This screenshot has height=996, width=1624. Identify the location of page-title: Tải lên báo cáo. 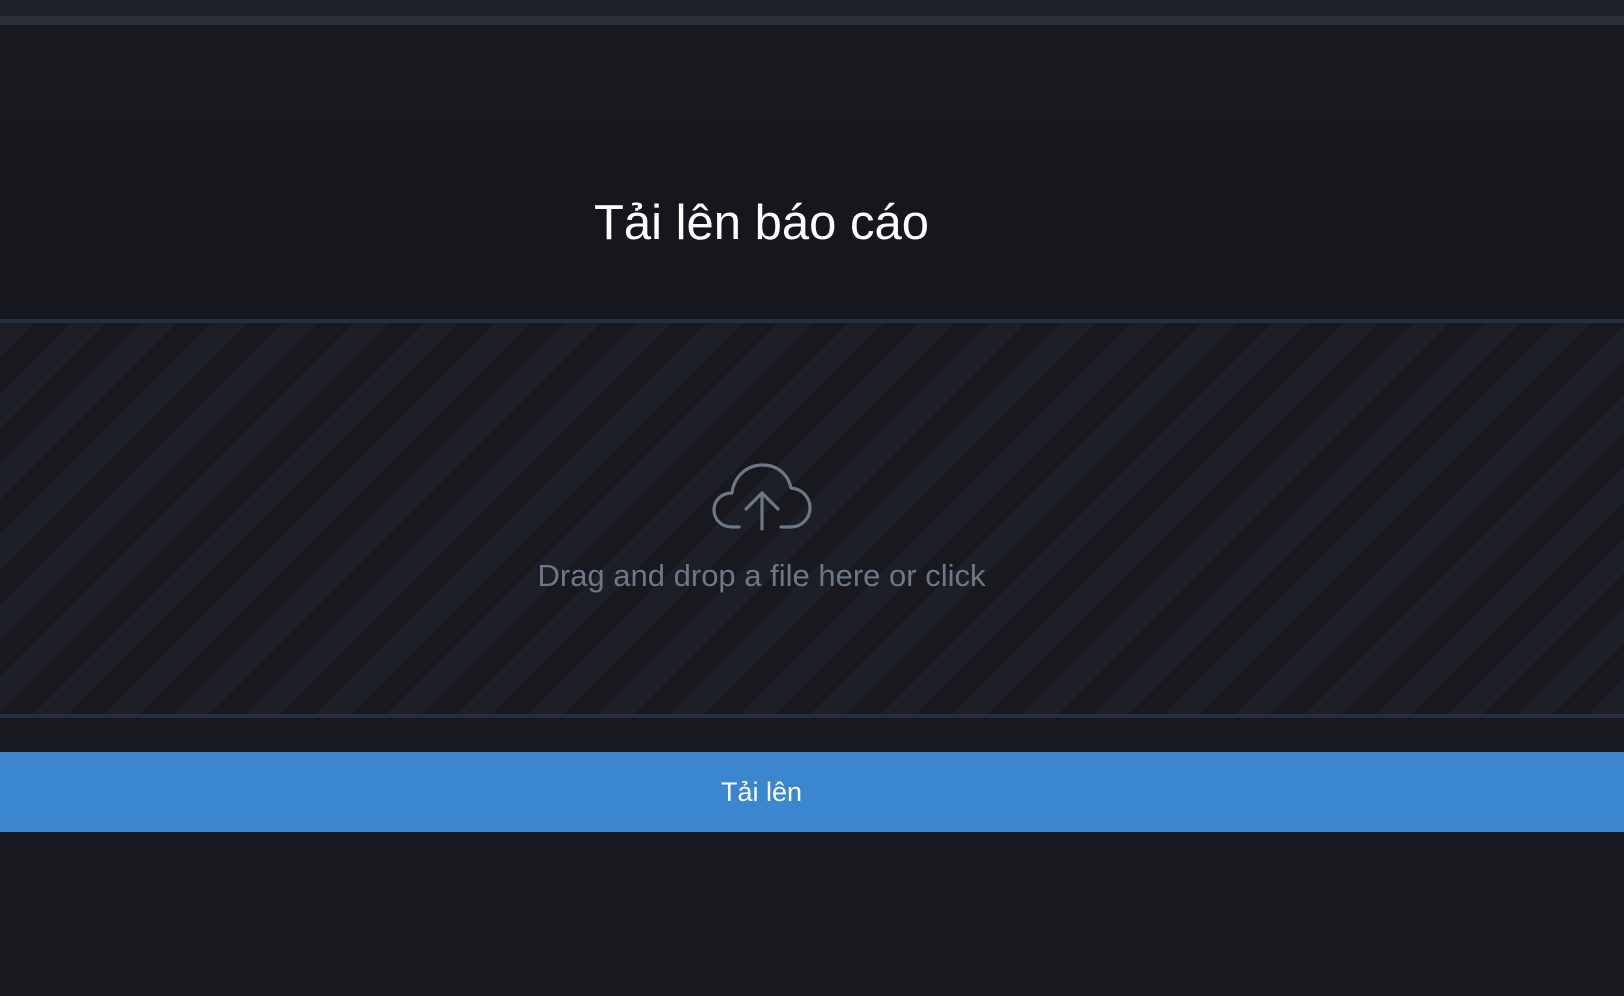
(761, 223).